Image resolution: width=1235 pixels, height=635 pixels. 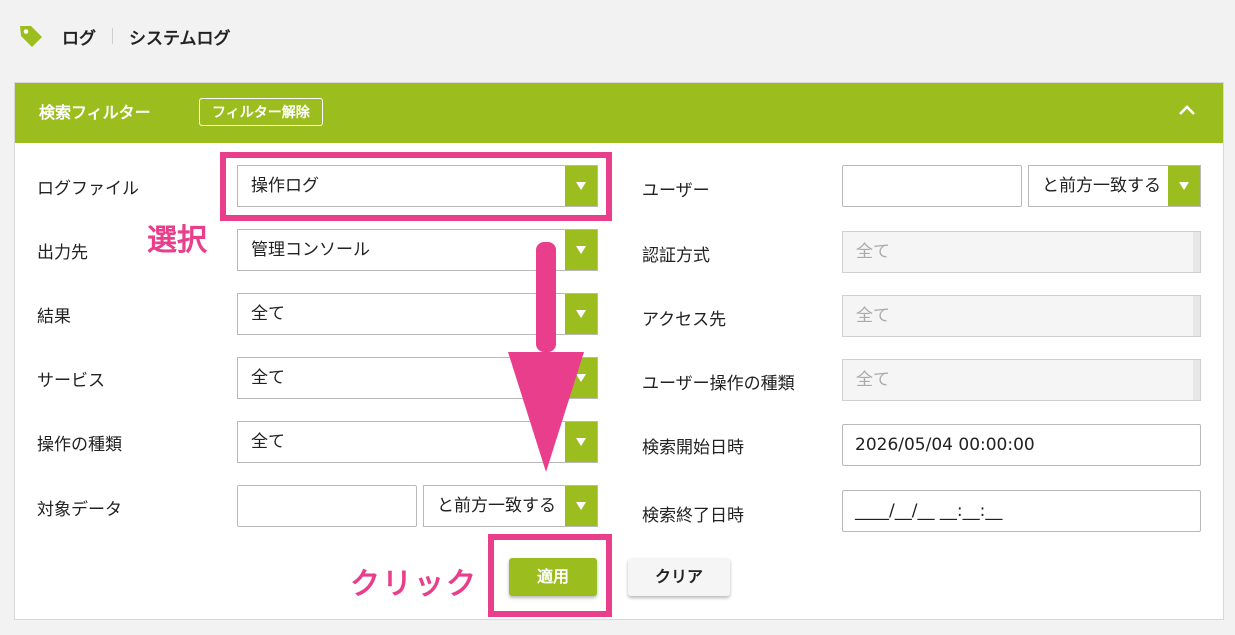 What do you see at coordinates (496, 506) in the screenshot?
I see `target-data-match-value: と前方一致する` at bounding box center [496, 506].